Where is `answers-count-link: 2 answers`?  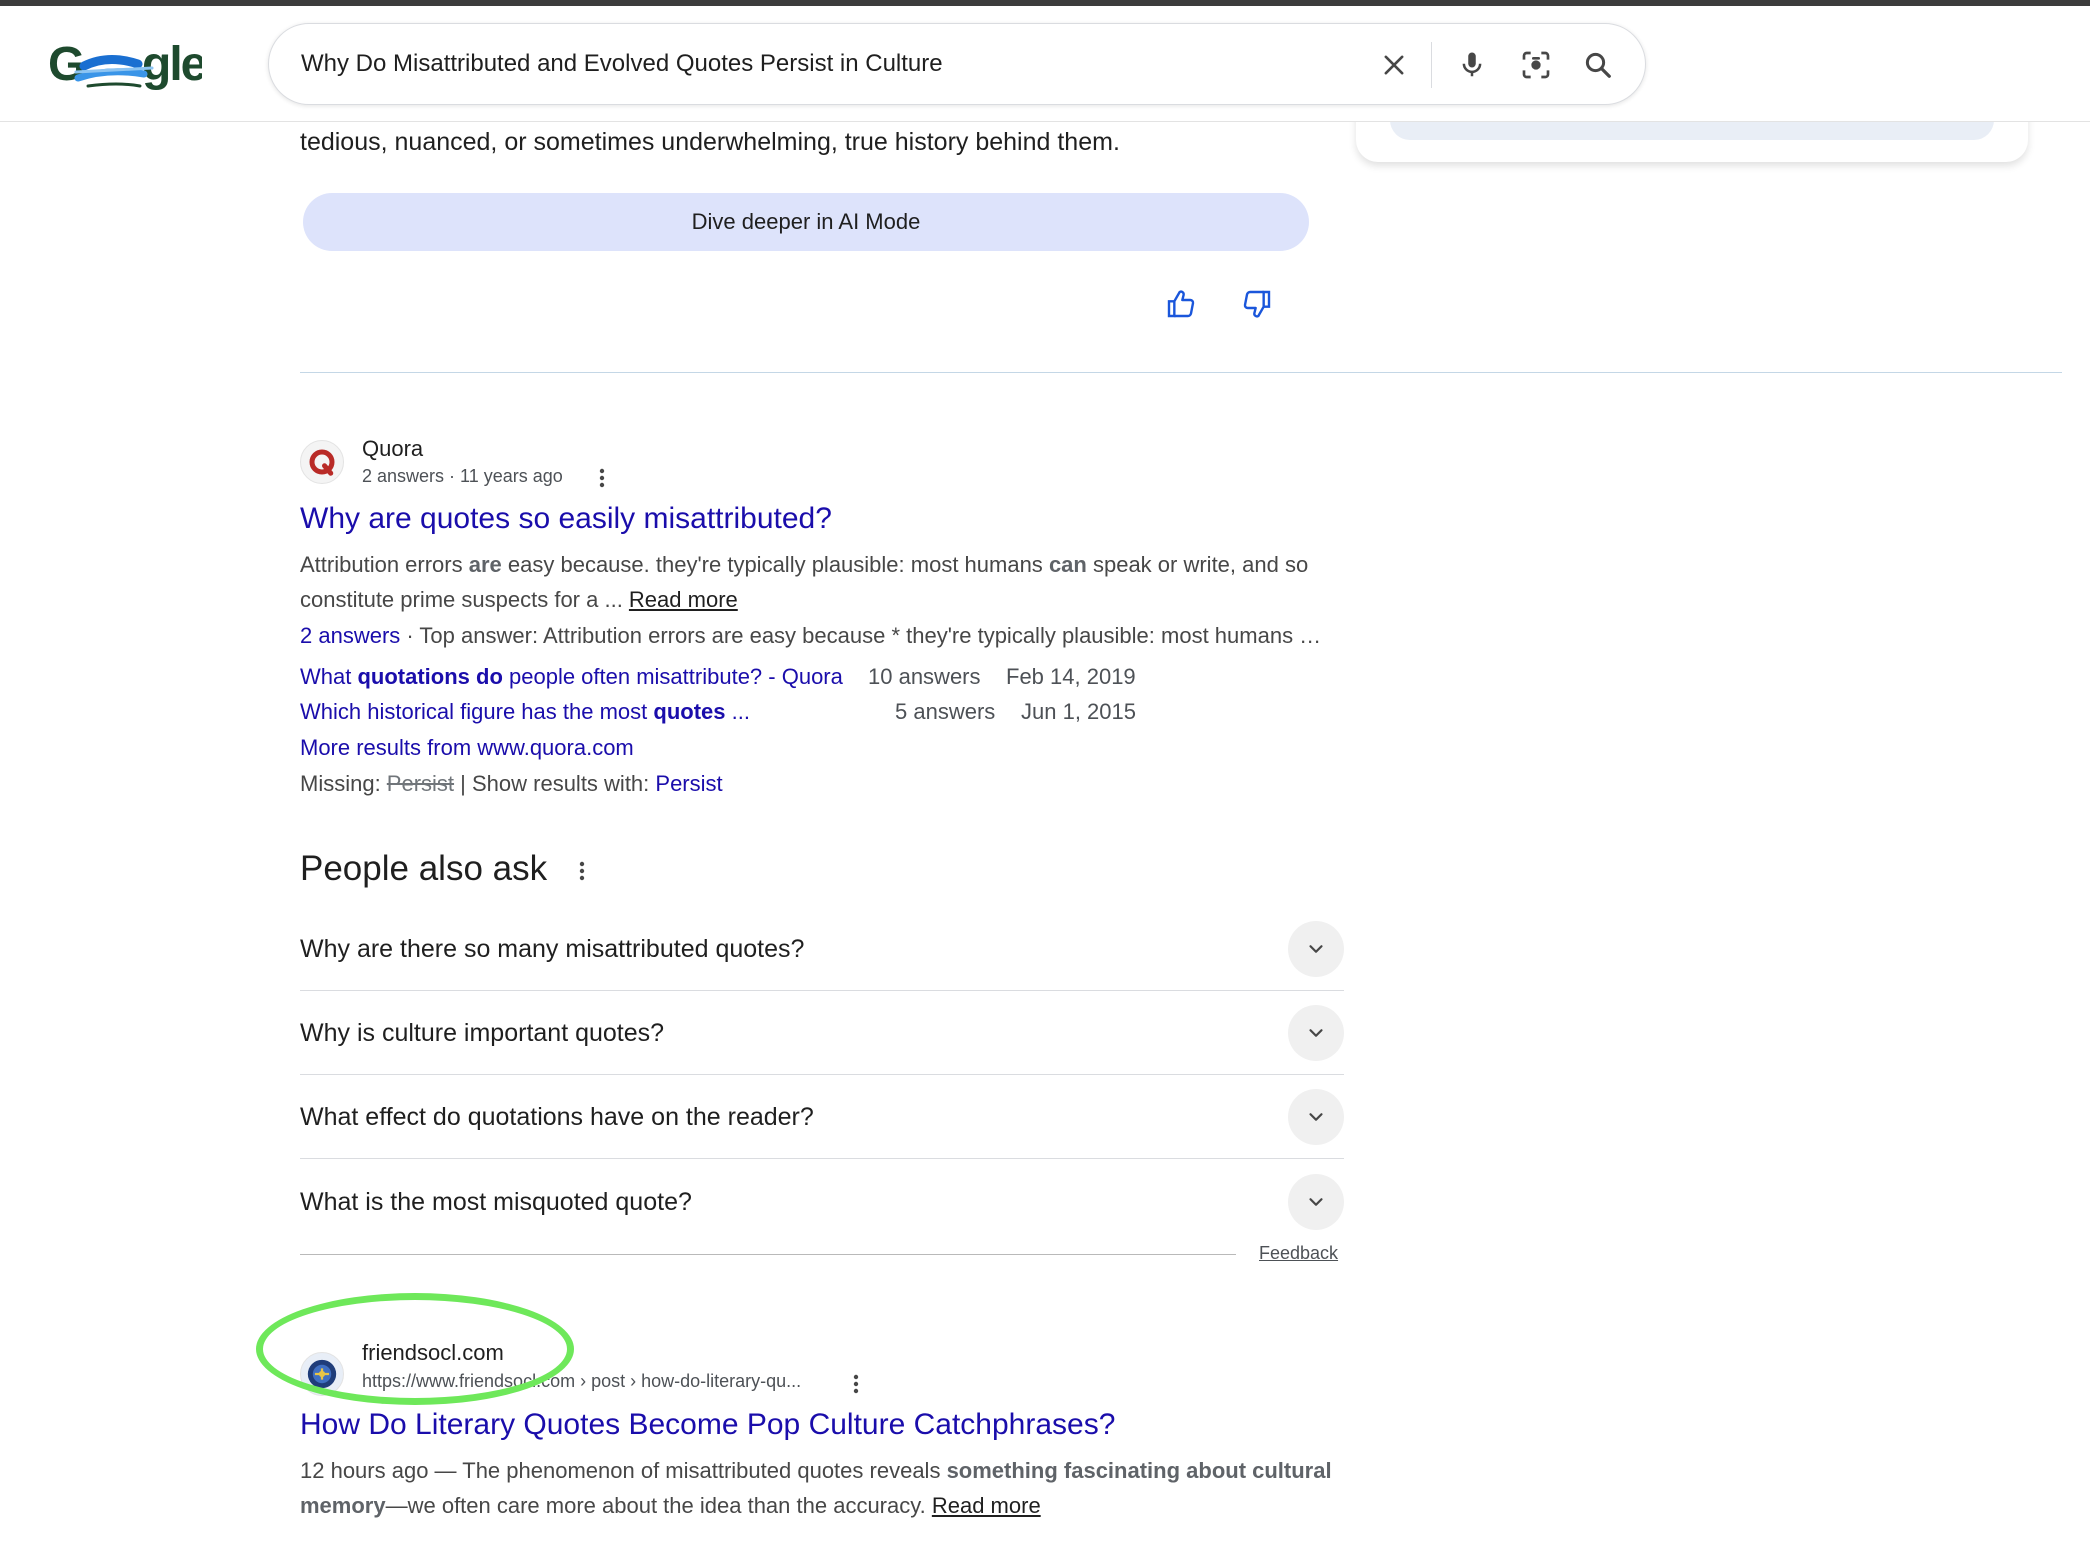
answers-count-link: 2 answers is located at coordinates (350, 635).